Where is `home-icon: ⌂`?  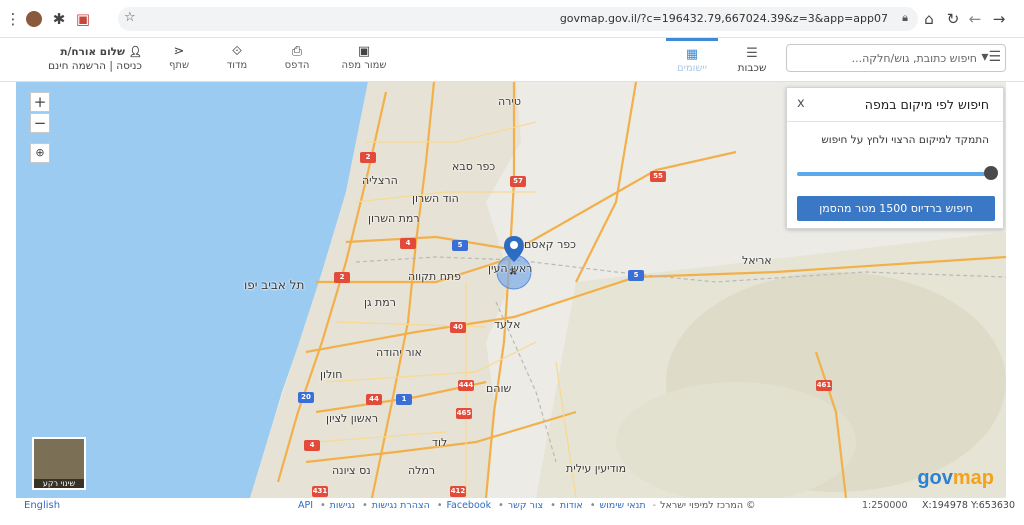
home-icon: ⌂ is located at coordinates (929, 19).